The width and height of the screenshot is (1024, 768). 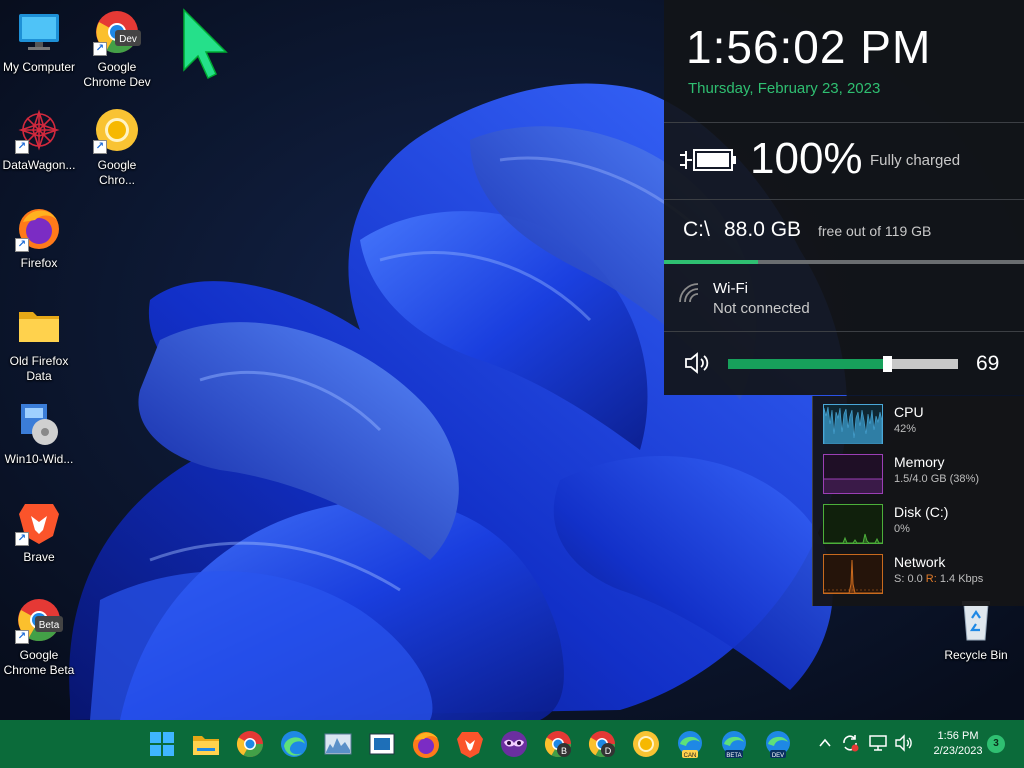 I want to click on edge-beta-icon: BETA, so click(x=734, y=744).